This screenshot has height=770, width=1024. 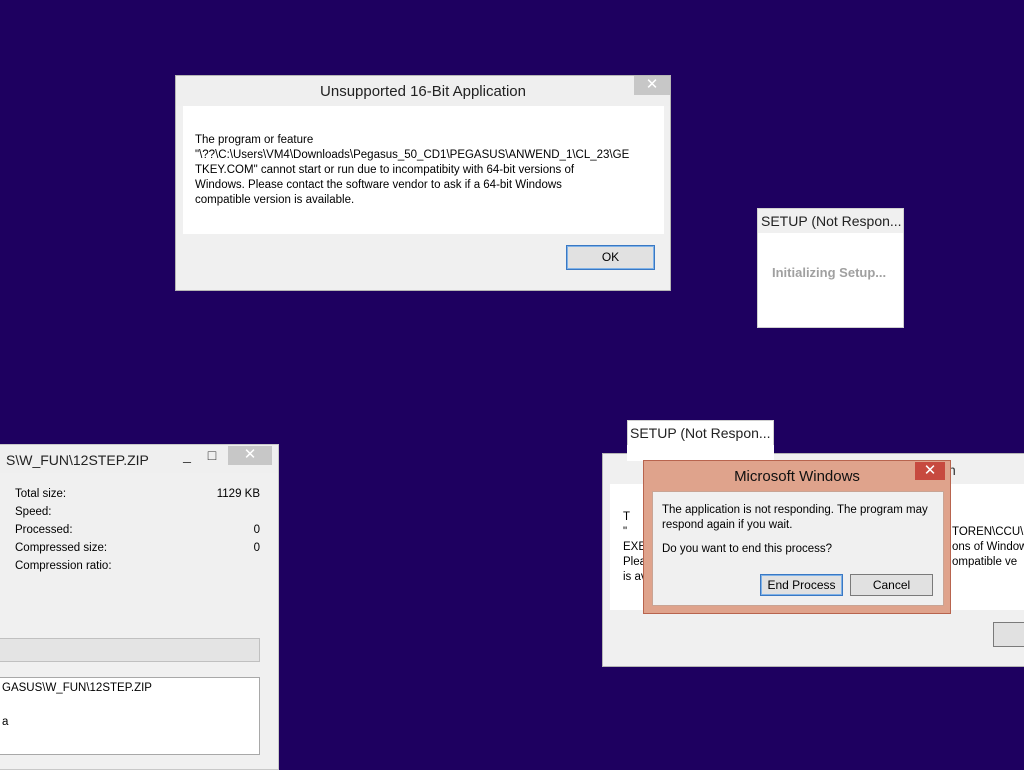 What do you see at coordinates (801, 585) in the screenshot?
I see `end-process-button: End Process` at bounding box center [801, 585].